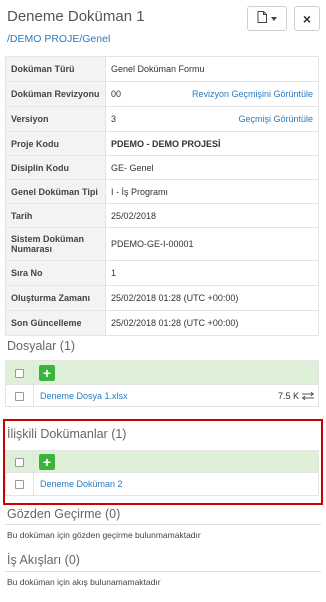 This screenshot has width=326, height=602. What do you see at coordinates (43, 560) in the screenshot?
I see `workflows-section-title: İş Akışları (0)` at bounding box center [43, 560].